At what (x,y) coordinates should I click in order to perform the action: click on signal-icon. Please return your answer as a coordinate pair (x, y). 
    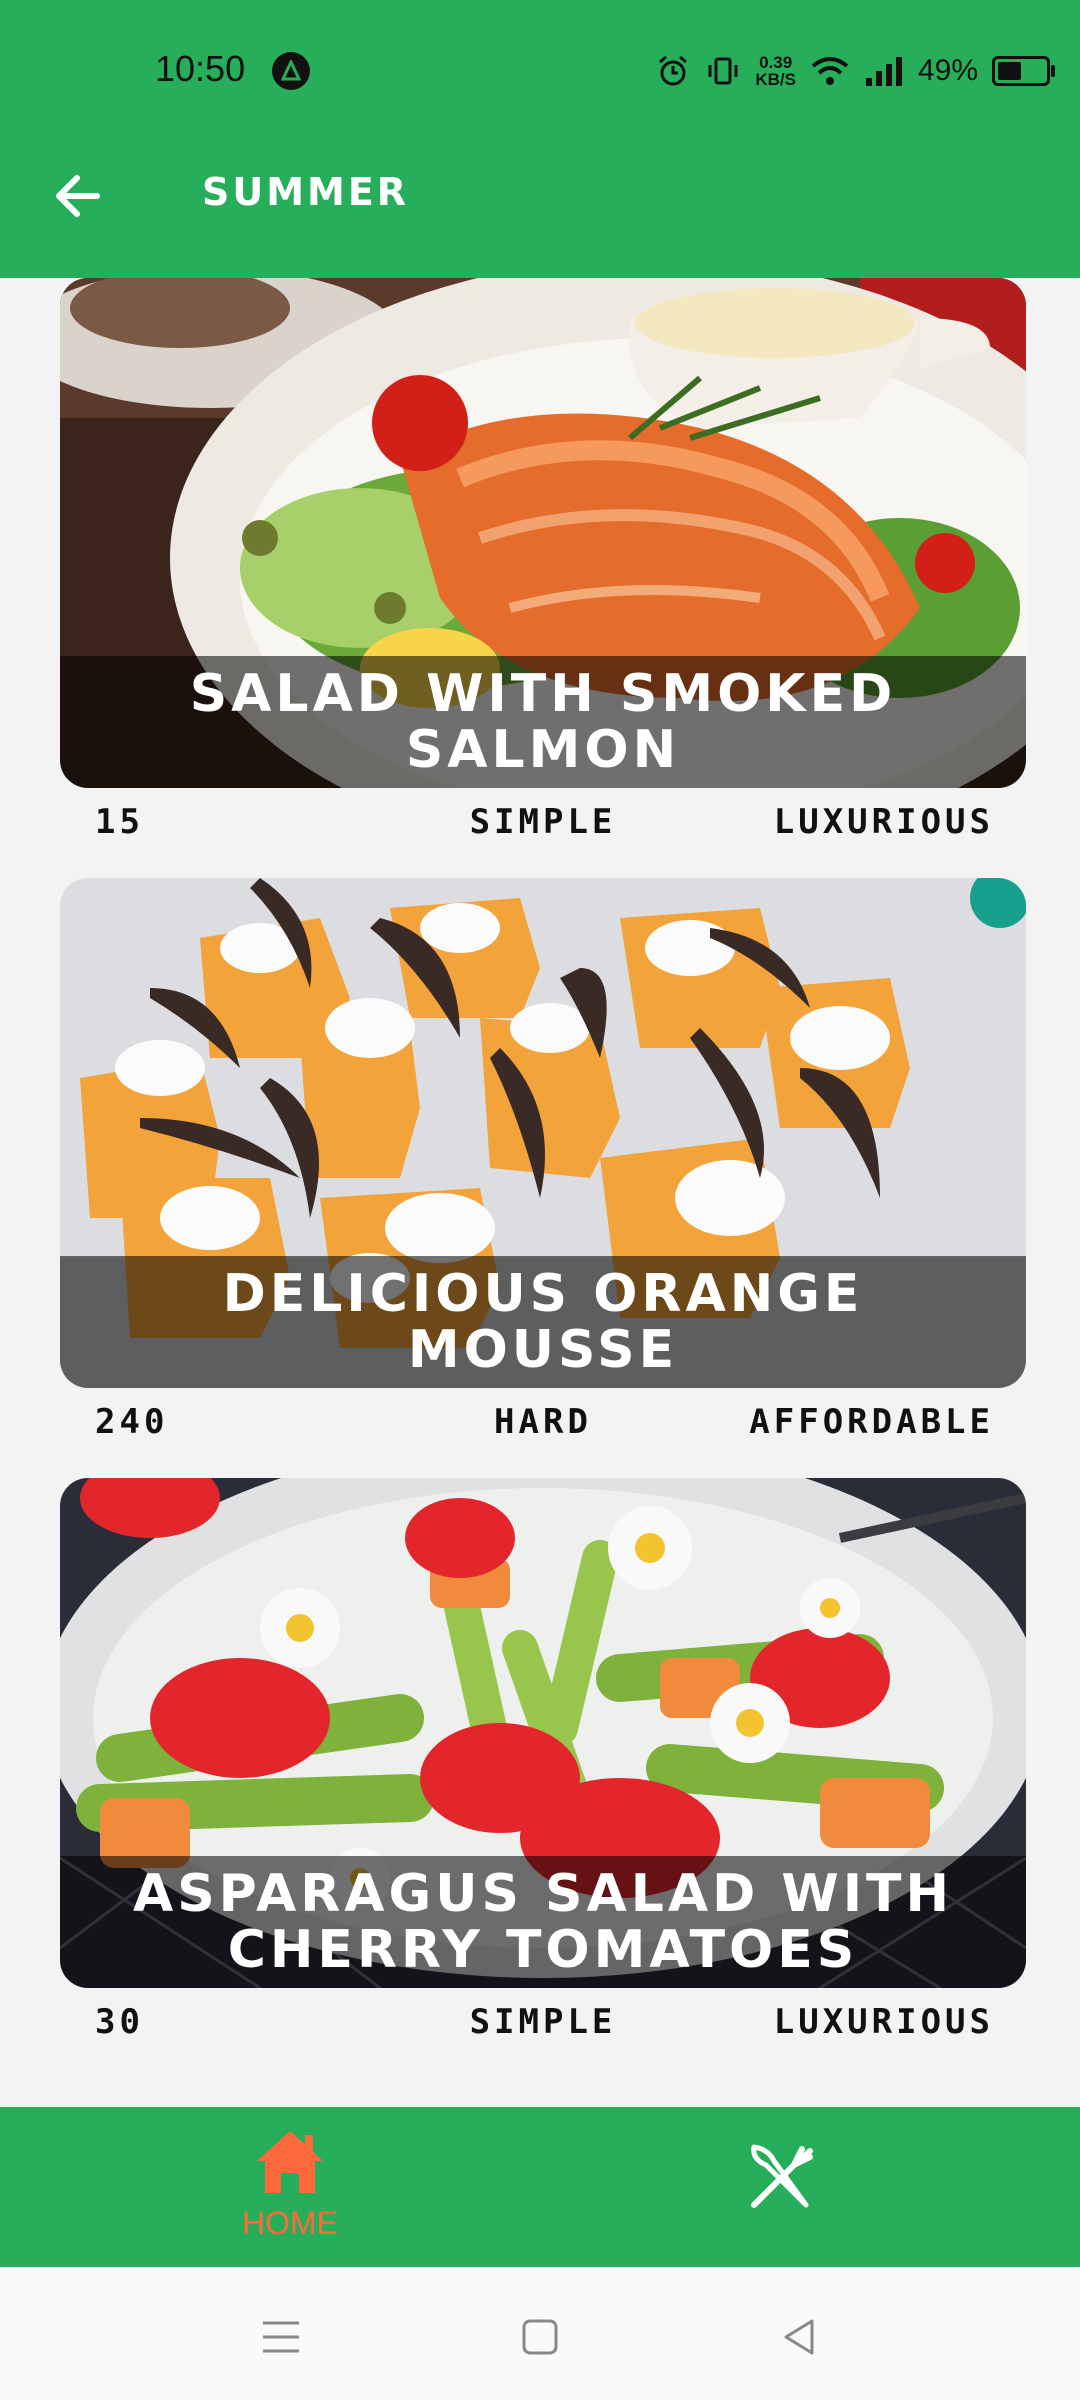
    Looking at the image, I should click on (883, 71).